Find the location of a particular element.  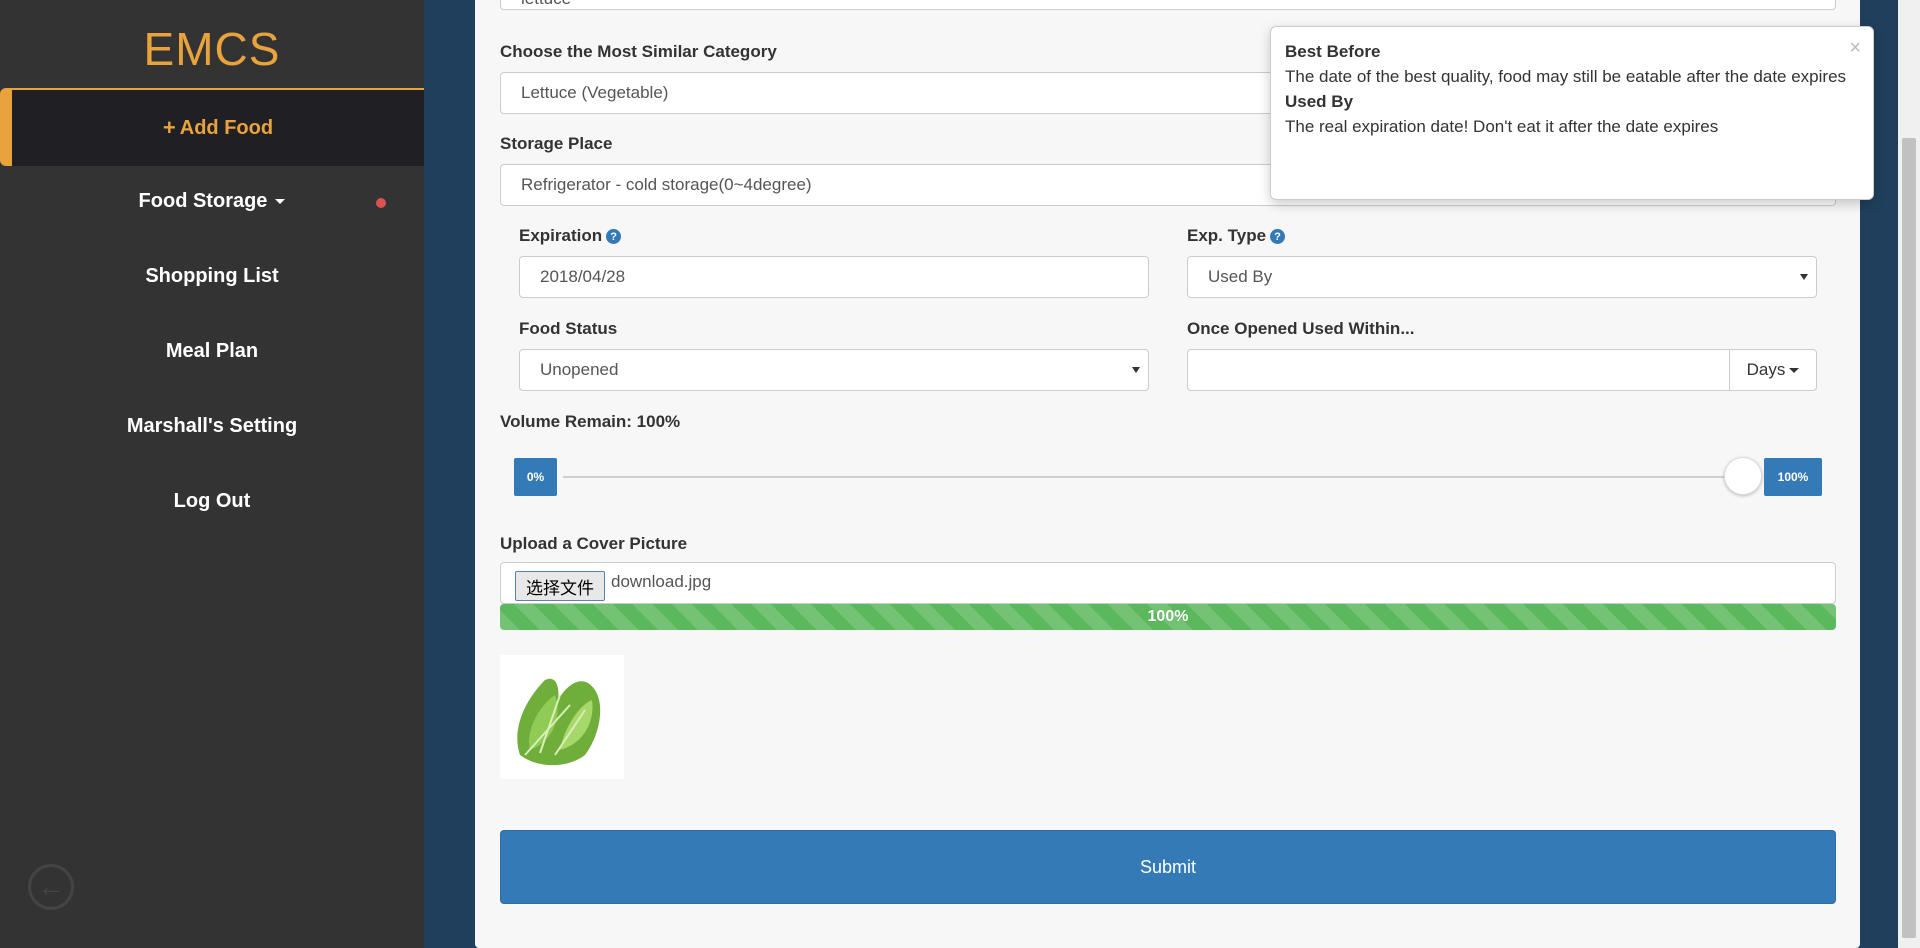

notification-dot is located at coordinates (381, 203).